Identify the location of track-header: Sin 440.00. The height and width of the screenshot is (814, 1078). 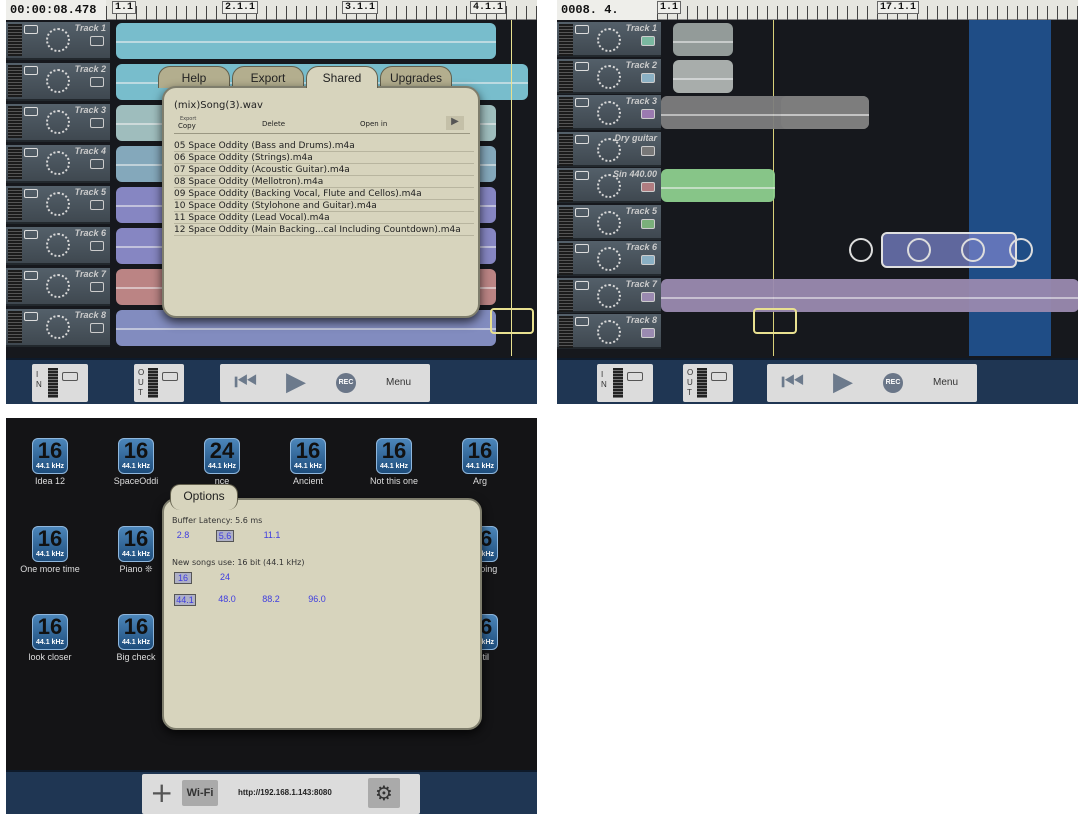
(609, 185).